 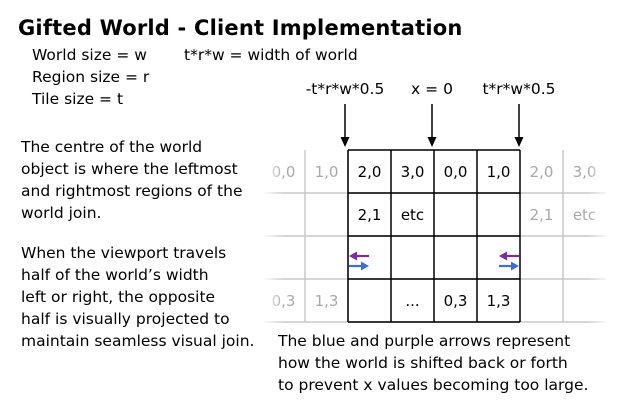 What do you see at coordinates (432, 125) in the screenshot?
I see `marker-pointers` at bounding box center [432, 125].